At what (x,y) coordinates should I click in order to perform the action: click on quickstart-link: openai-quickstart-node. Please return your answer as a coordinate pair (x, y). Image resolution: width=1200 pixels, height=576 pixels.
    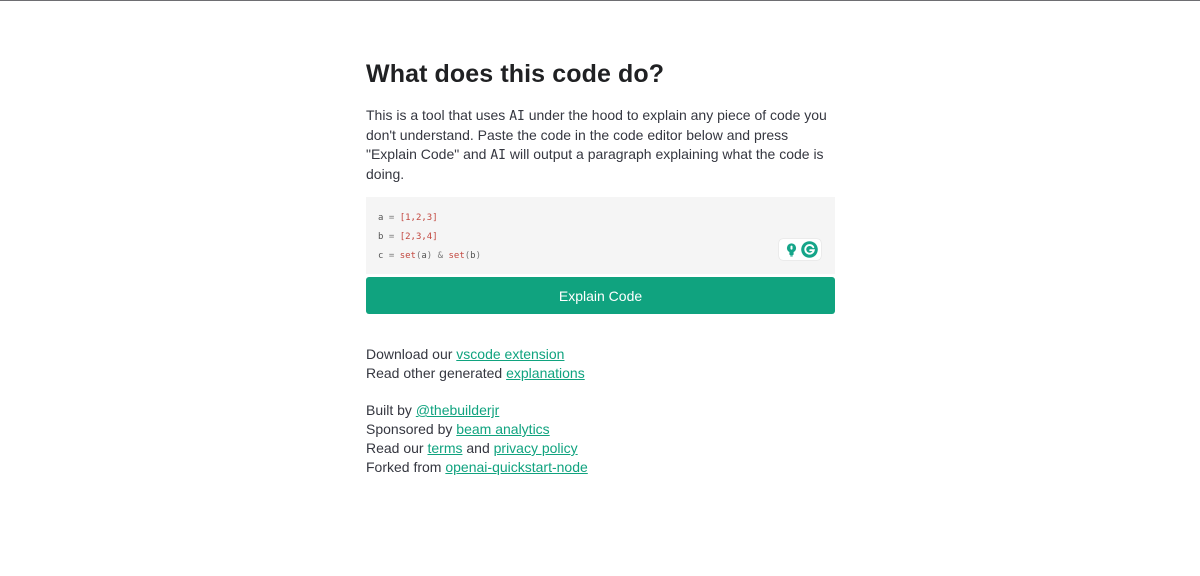
    Looking at the image, I should click on (516, 467).